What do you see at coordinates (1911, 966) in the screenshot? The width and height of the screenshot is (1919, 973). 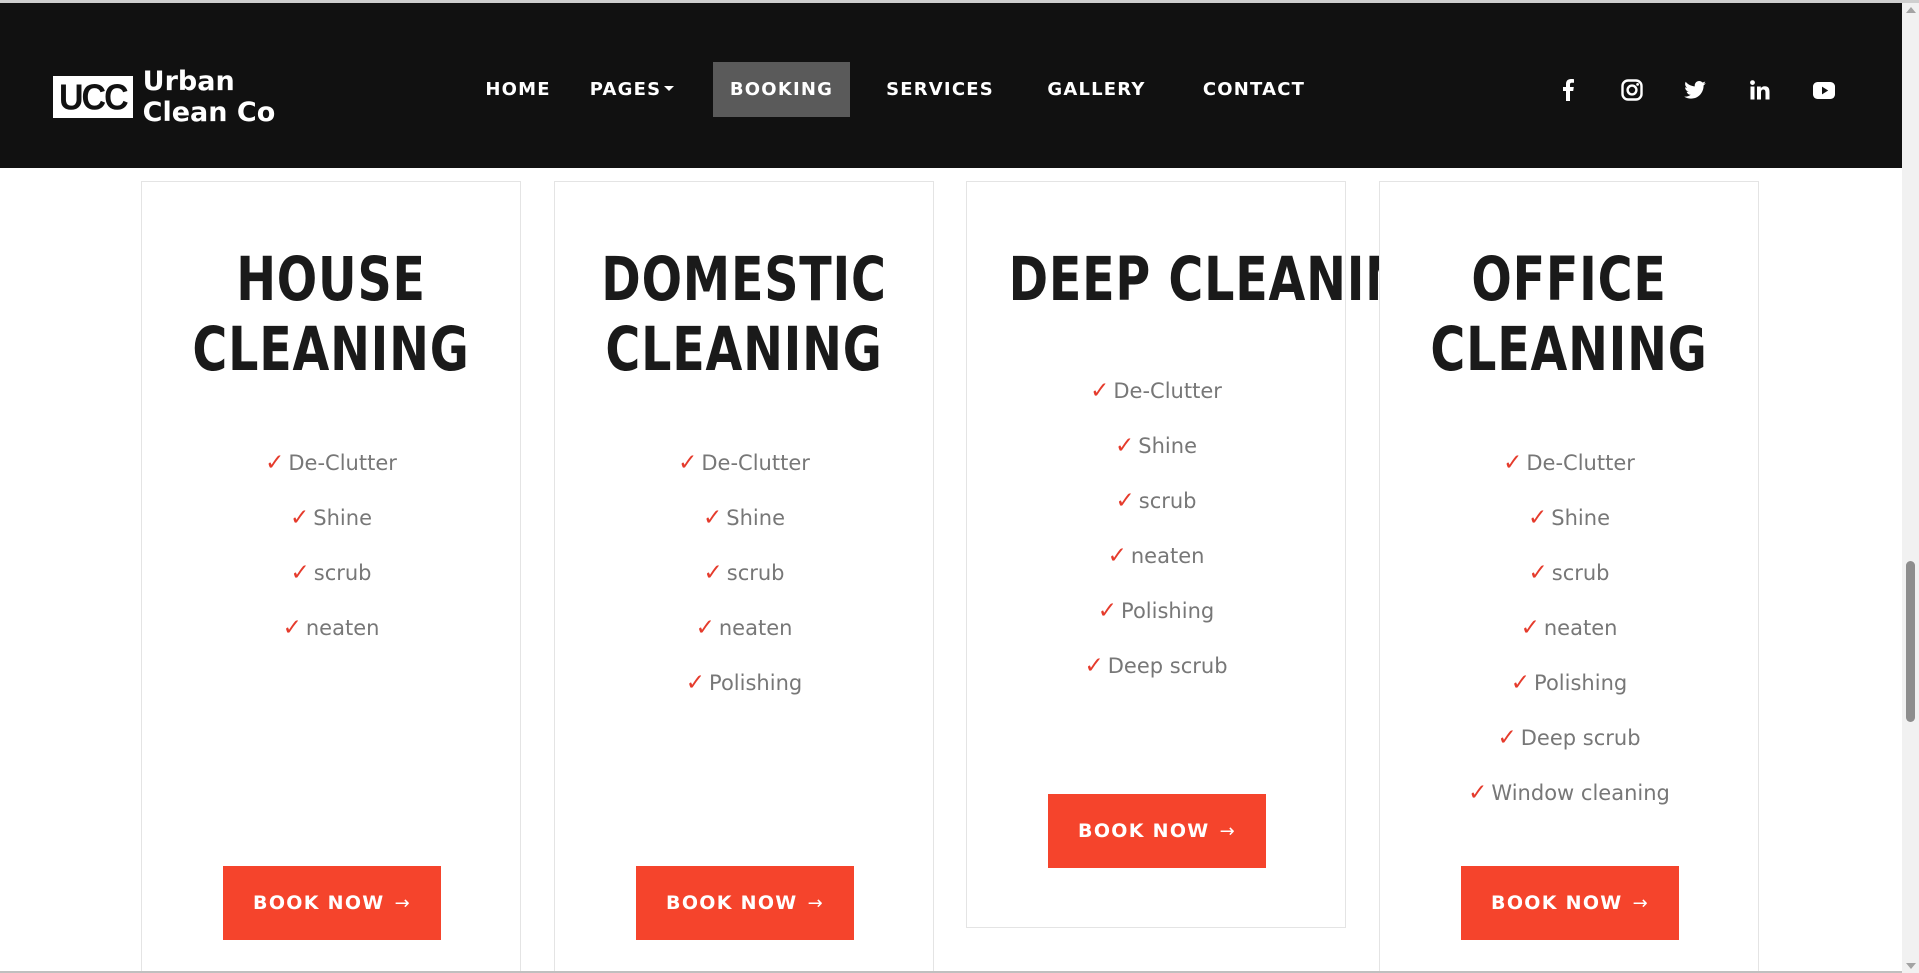 I see `scroll-down-icon` at bounding box center [1911, 966].